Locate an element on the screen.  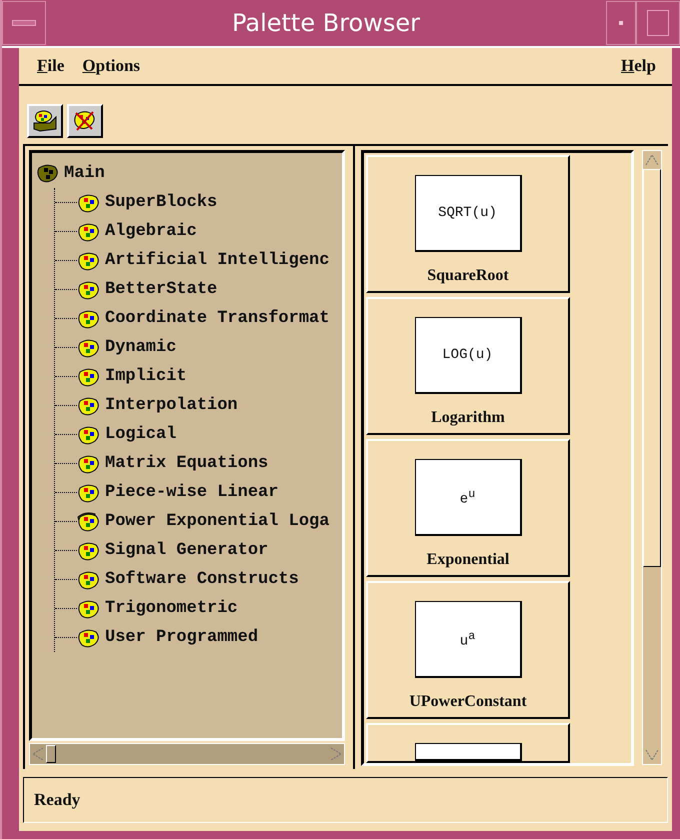
tree-item: Piece-wise Linear is located at coordinates (191, 492).